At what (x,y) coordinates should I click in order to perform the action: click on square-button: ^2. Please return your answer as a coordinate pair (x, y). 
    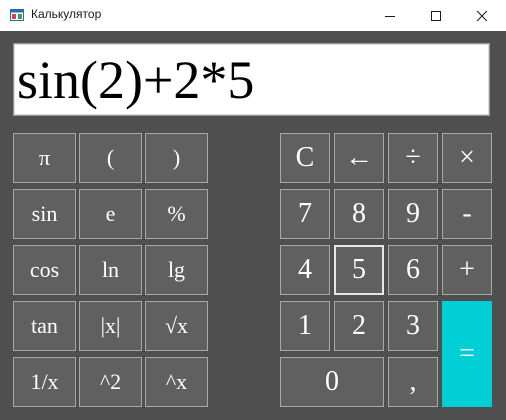
    Looking at the image, I should click on (110, 382).